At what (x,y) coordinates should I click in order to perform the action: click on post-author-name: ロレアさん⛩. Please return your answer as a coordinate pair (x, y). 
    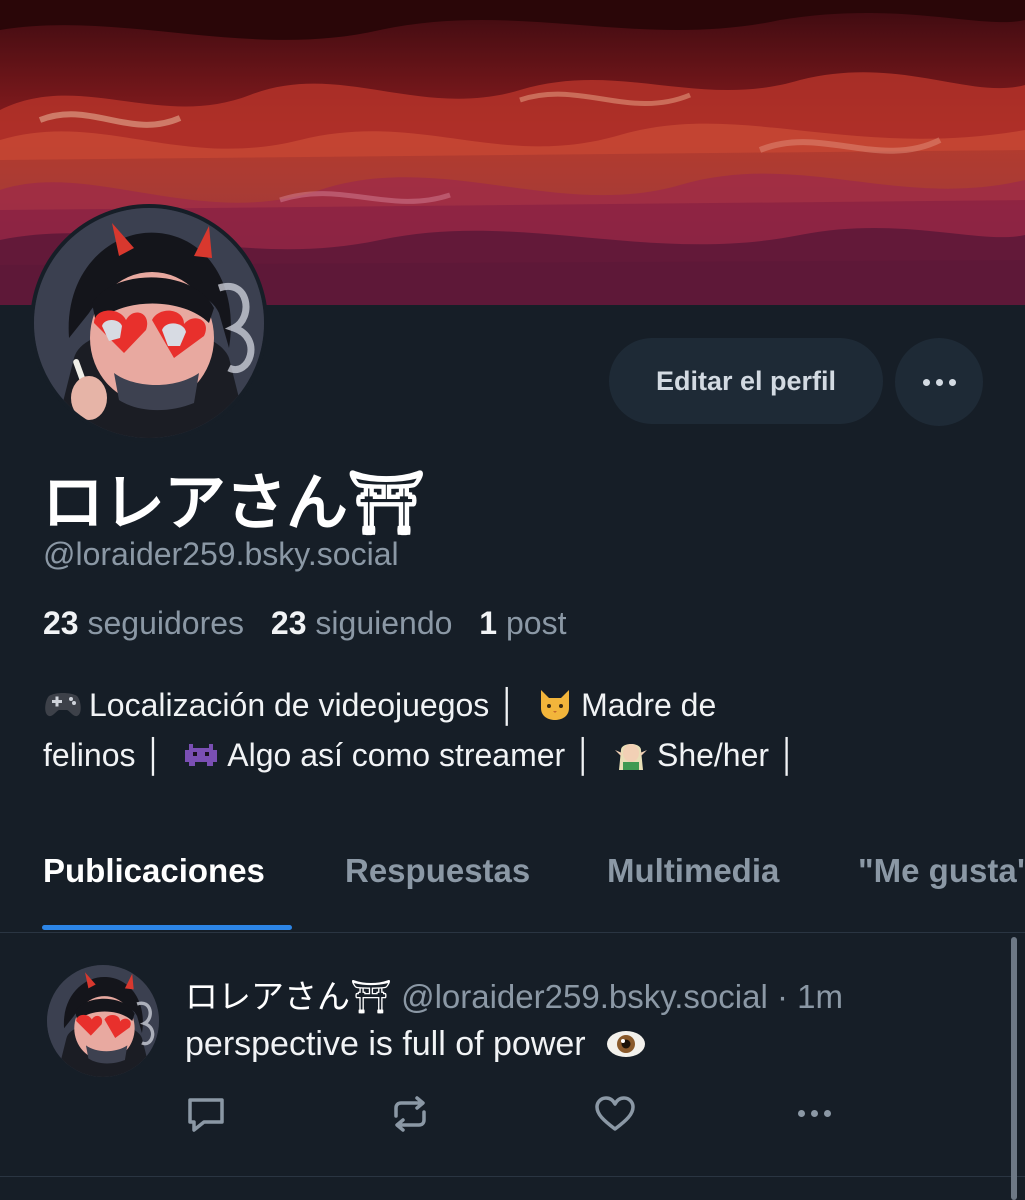
    Looking at the image, I should click on (288, 996).